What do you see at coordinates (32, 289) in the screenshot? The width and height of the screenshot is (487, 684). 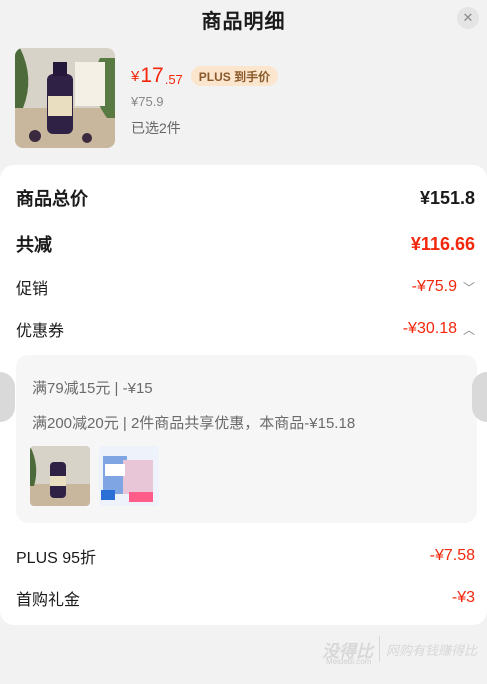 I see `promotion-label: 促销` at bounding box center [32, 289].